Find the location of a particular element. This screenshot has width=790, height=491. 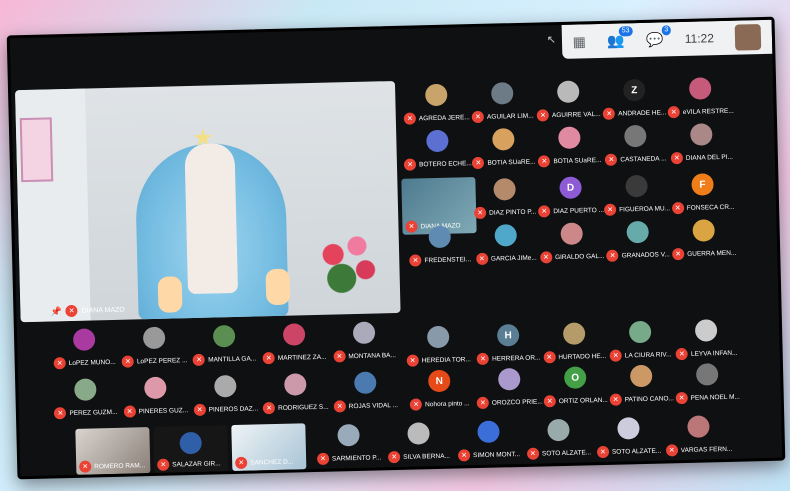

pin-icon: 📌 is located at coordinates (55, 311).